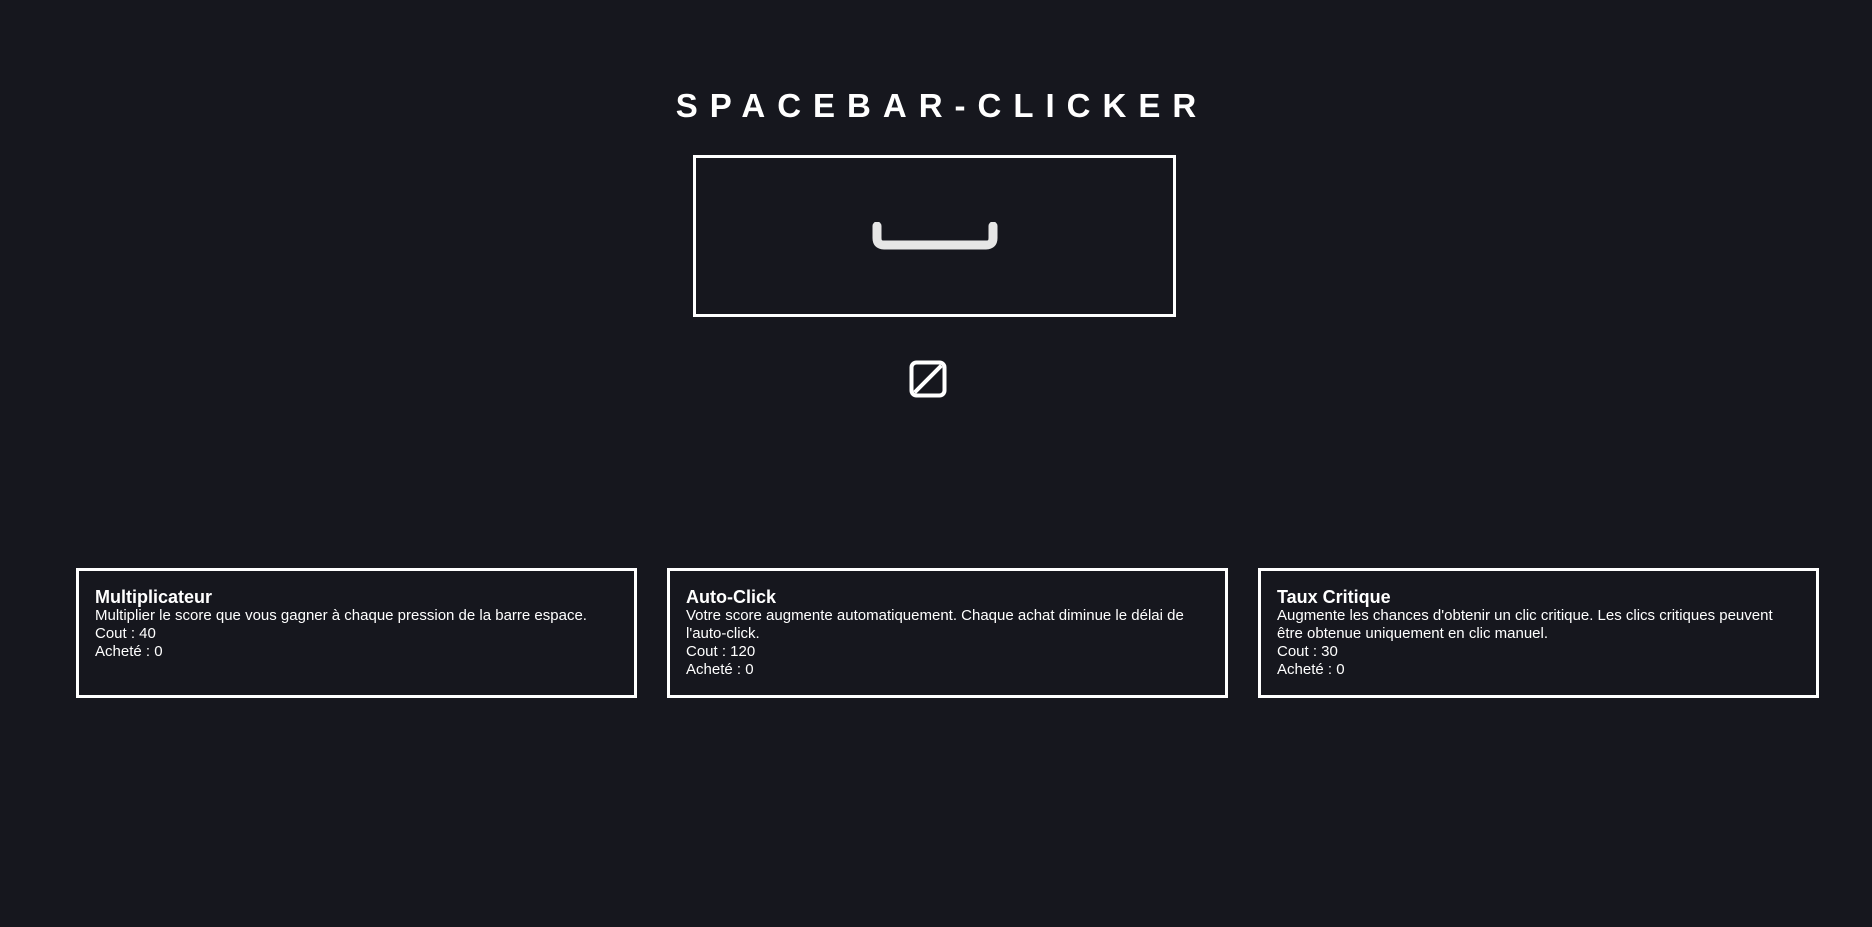  Describe the element at coordinates (154, 597) in the screenshot. I see `shop-item-title: Multiplicateur` at that location.